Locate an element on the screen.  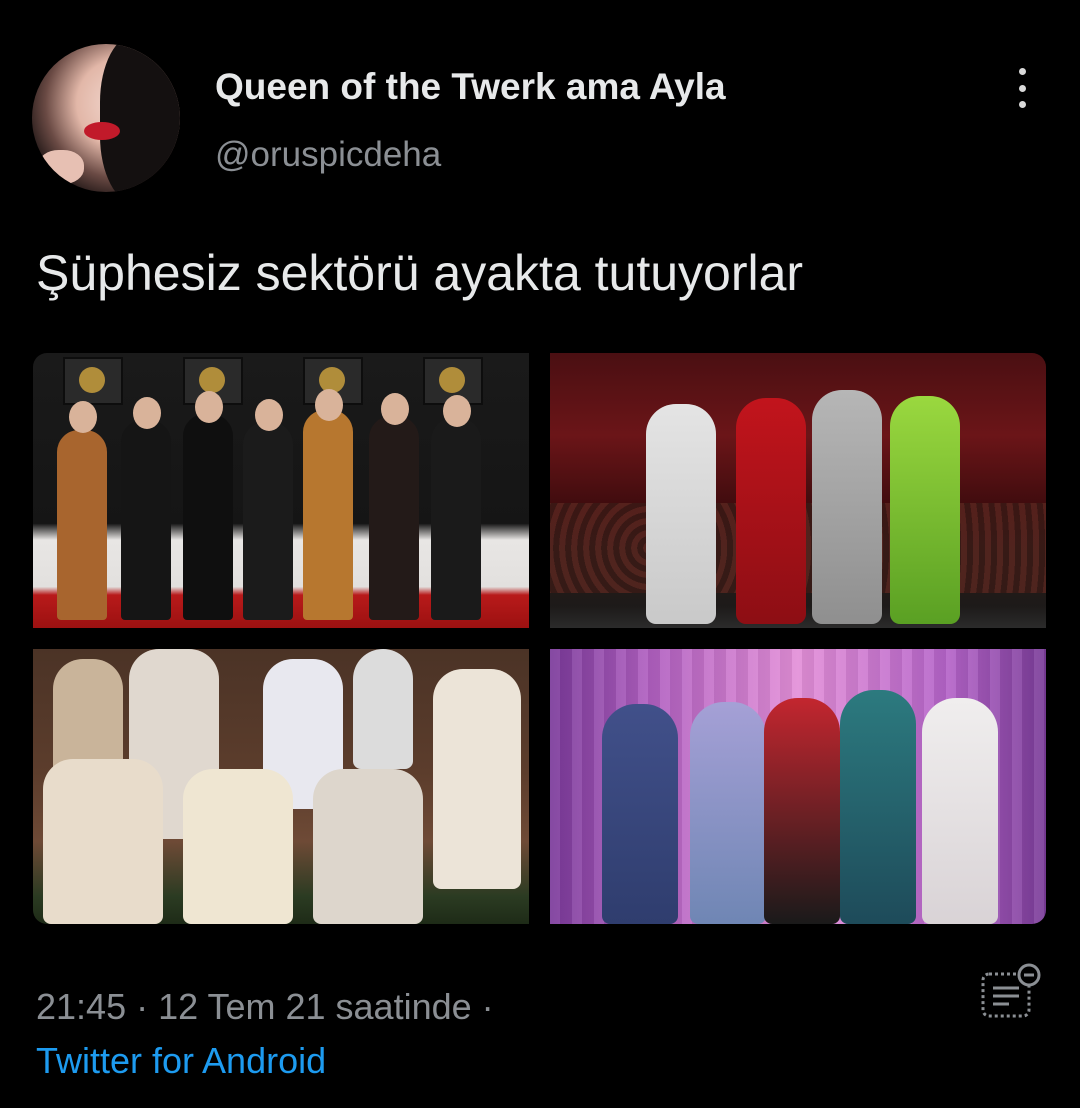
tweet-timestamp: 21:45 · 12 Tem 21 saatinde · is located at coordinates (265, 1006).